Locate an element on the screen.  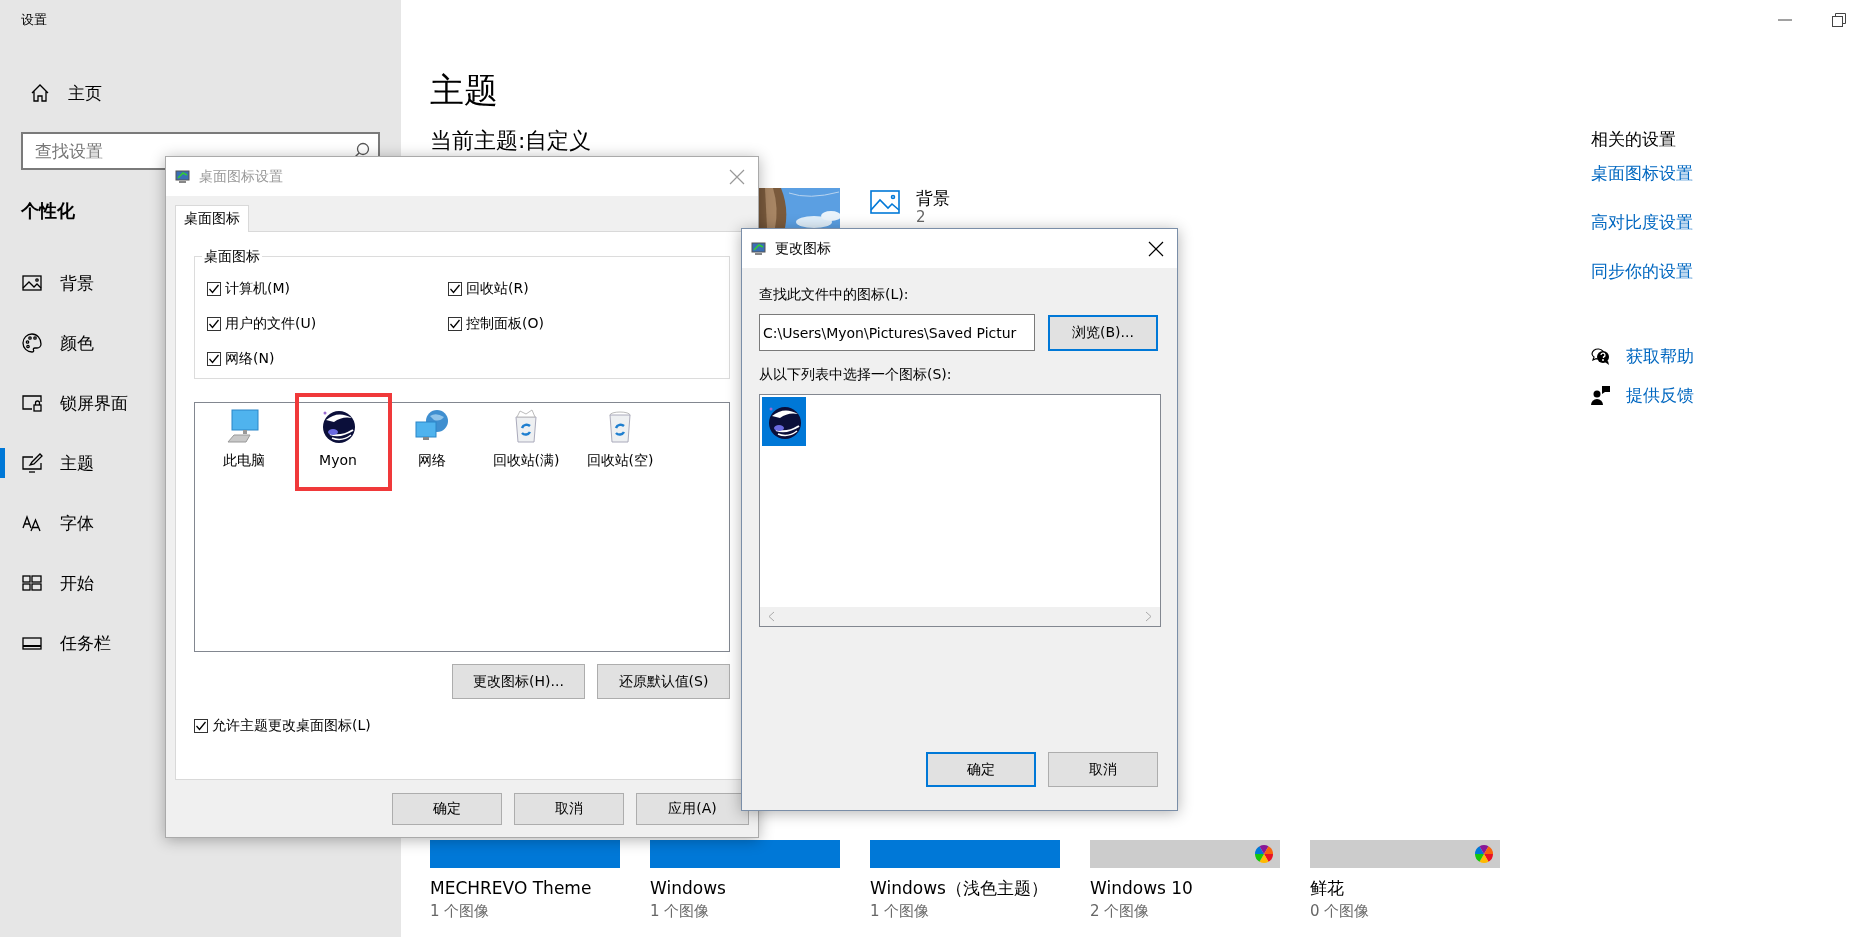
nav-item: 开始 is located at coordinates (51, 583).